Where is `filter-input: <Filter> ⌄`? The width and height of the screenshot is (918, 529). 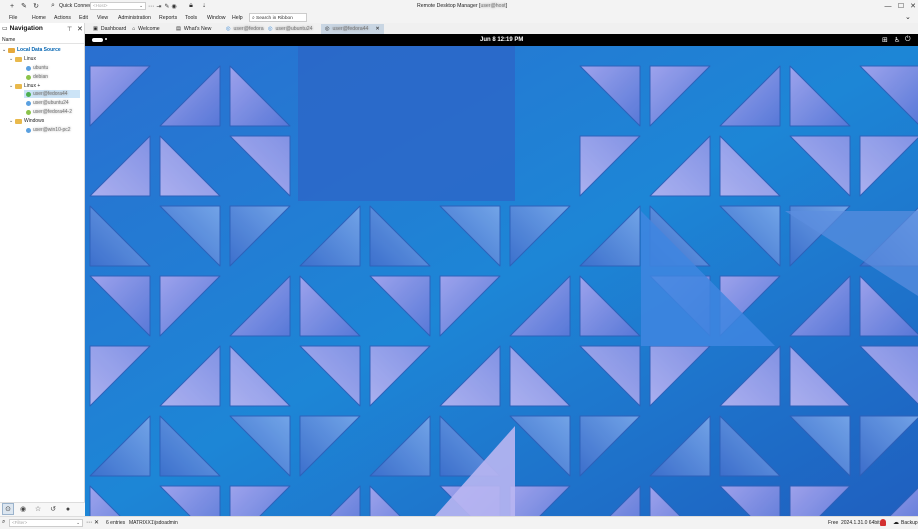
filter-input: <Filter> ⌄ is located at coordinates (46, 523).